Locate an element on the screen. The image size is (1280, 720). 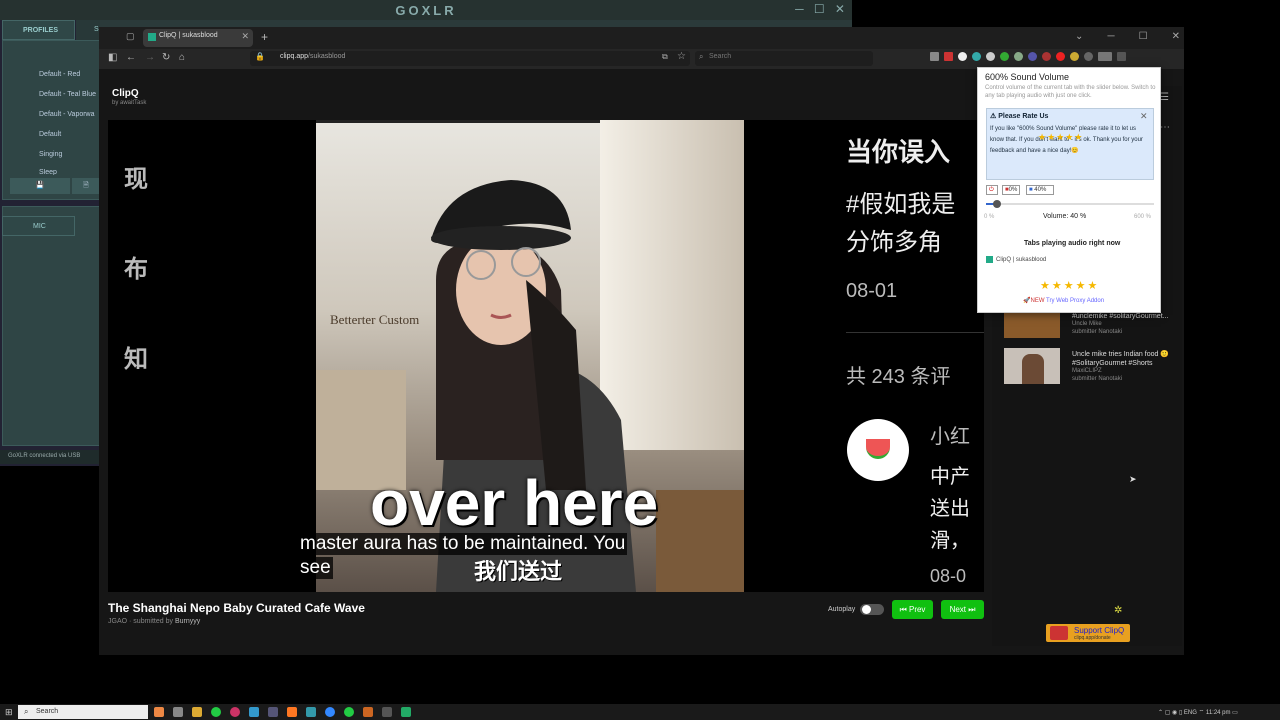
goxlr-window-controls: ─ ☐ ✕ is located at coordinates (820, 10).